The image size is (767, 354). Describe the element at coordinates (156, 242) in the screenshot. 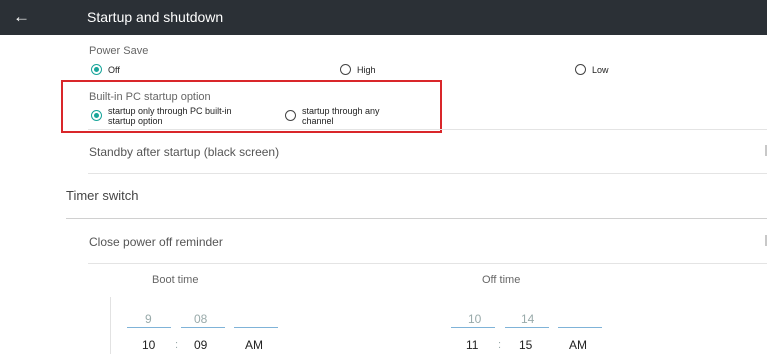

I see `close-reminder-label: Close power off reminder` at that location.